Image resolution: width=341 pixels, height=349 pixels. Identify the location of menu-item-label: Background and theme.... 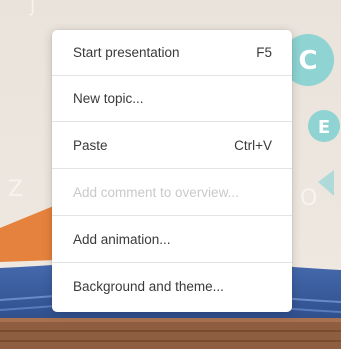
(148, 286).